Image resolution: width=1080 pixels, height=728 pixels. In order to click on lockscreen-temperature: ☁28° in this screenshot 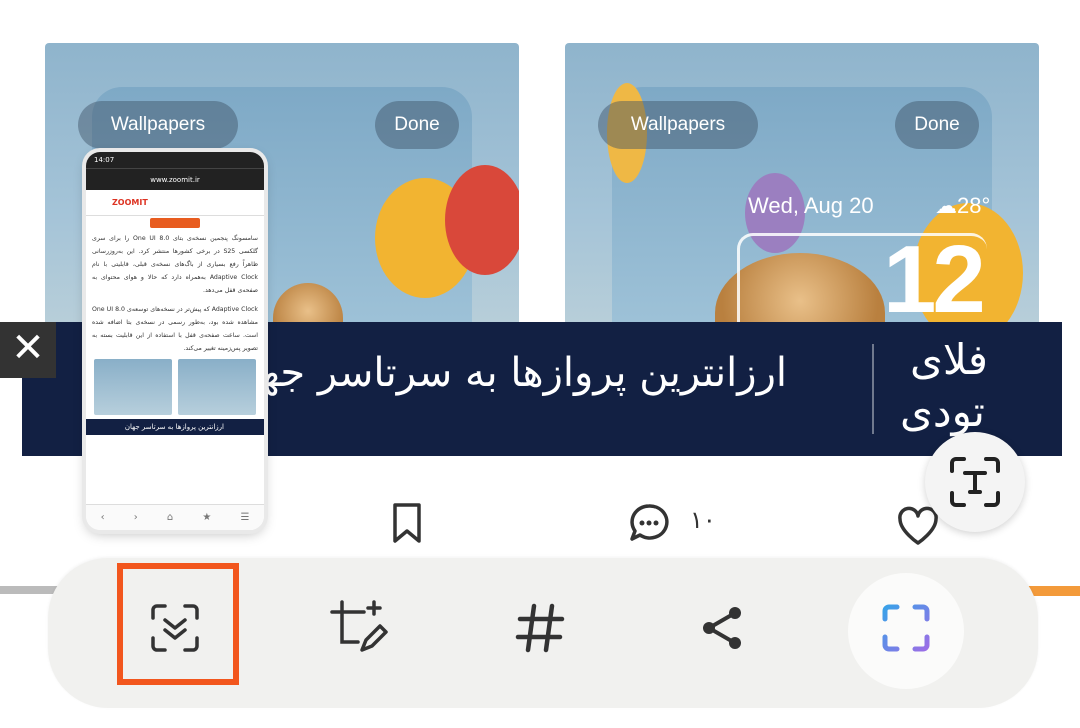, I will do `click(963, 205)`.